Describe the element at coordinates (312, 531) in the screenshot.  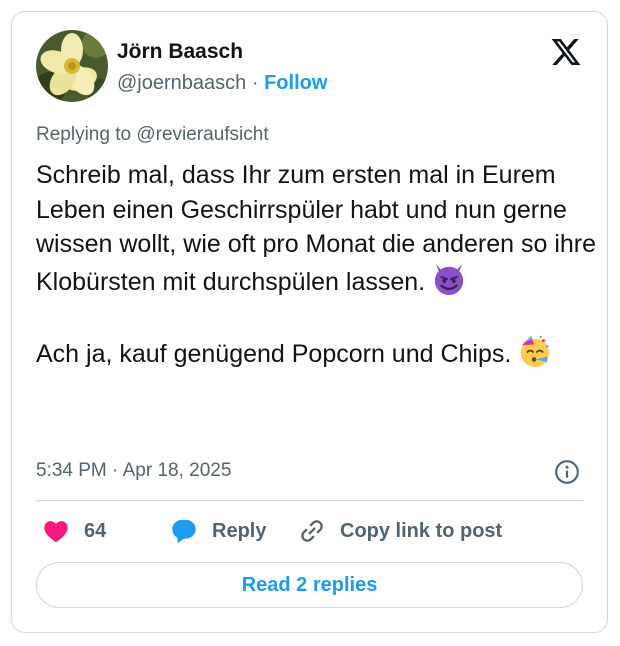
I see `link-icon` at that location.